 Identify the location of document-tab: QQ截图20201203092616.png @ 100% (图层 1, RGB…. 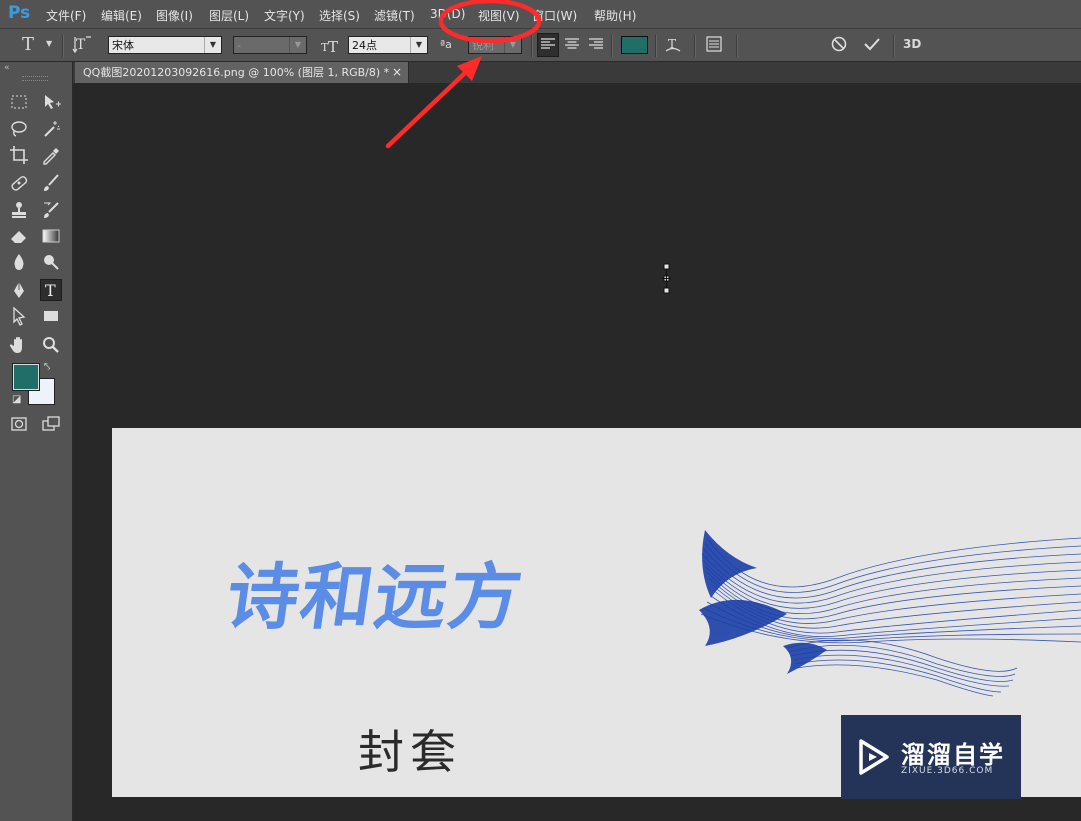
(242, 72).